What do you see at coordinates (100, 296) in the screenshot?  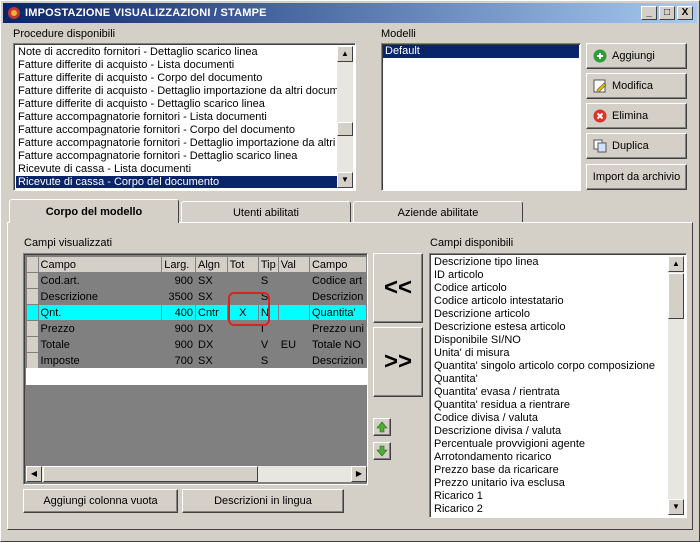 I see `table-cell: Descrizione` at bounding box center [100, 296].